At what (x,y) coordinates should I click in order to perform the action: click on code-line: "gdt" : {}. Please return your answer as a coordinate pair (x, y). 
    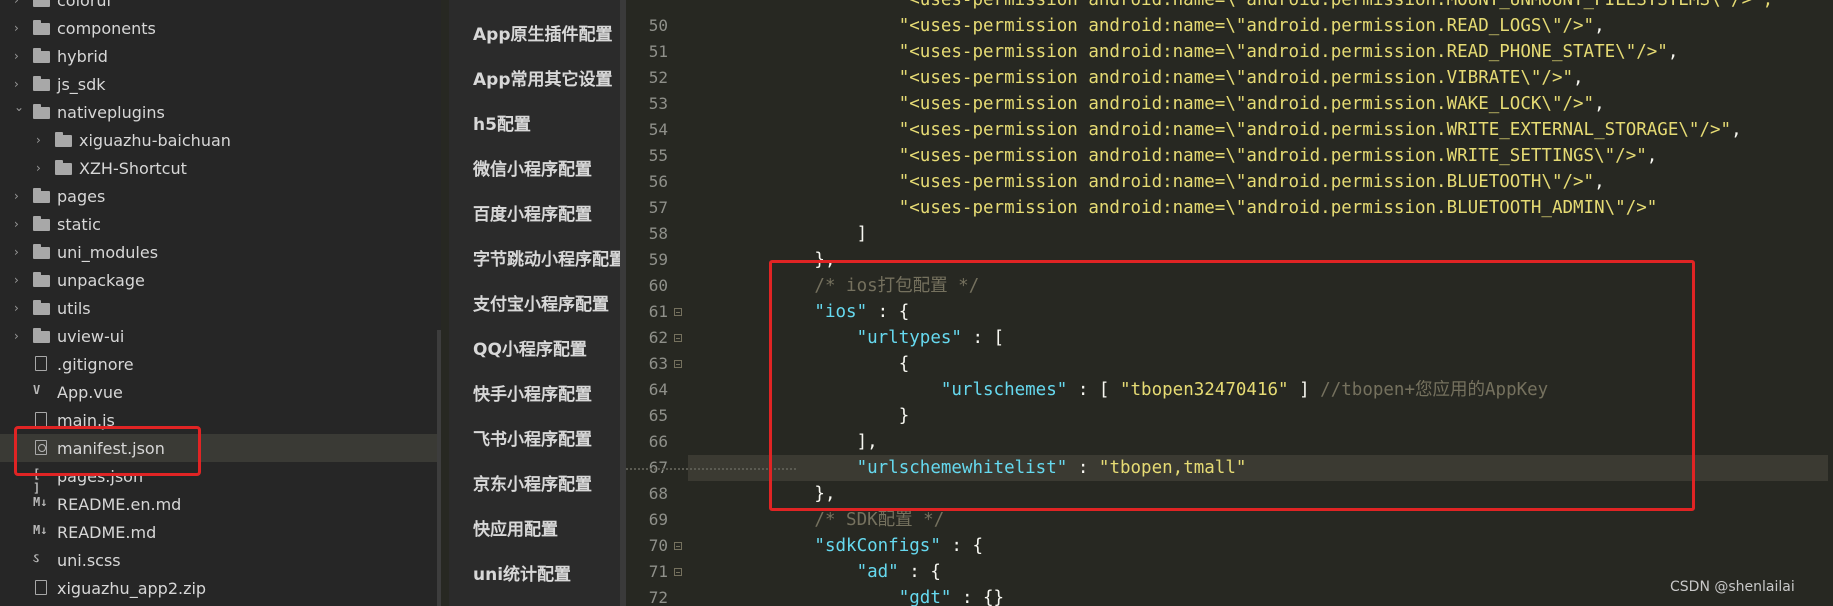
    Looking at the image, I should click on (1258, 595).